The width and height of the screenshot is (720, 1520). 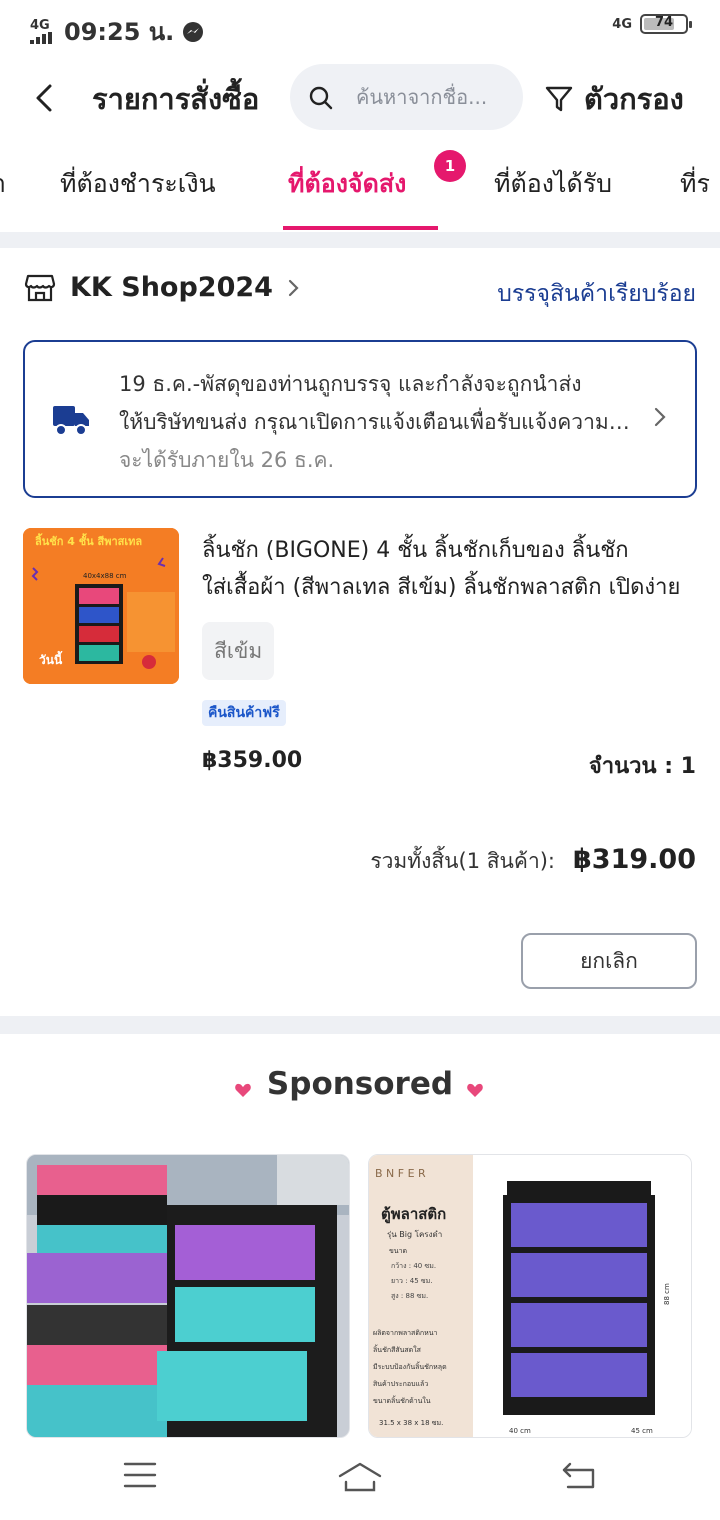 What do you see at coordinates (559, 99) in the screenshot?
I see `filter-icon` at bounding box center [559, 99].